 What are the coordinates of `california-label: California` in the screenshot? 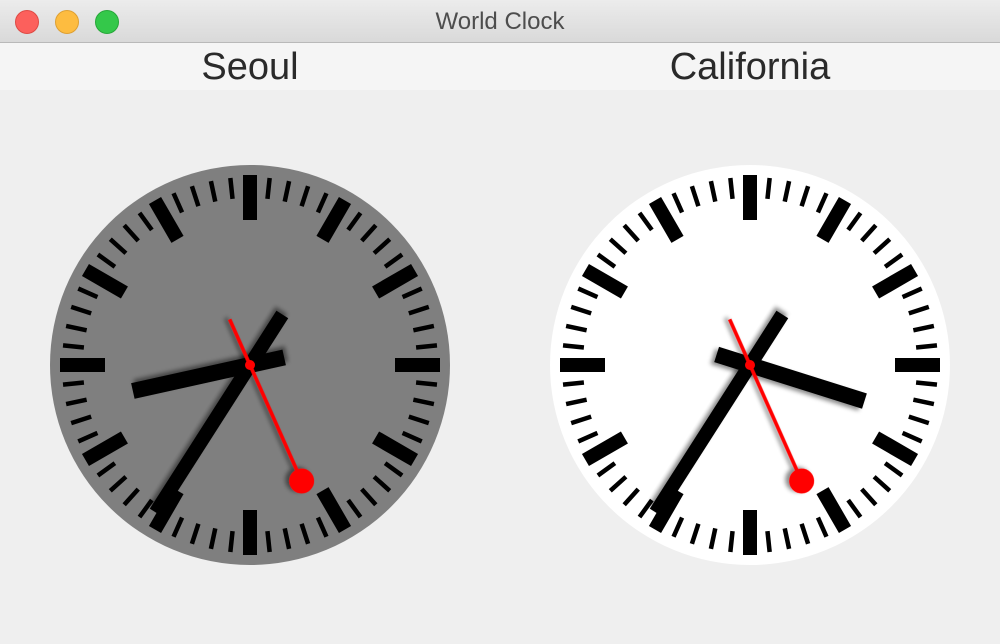 It's located at (750, 67).